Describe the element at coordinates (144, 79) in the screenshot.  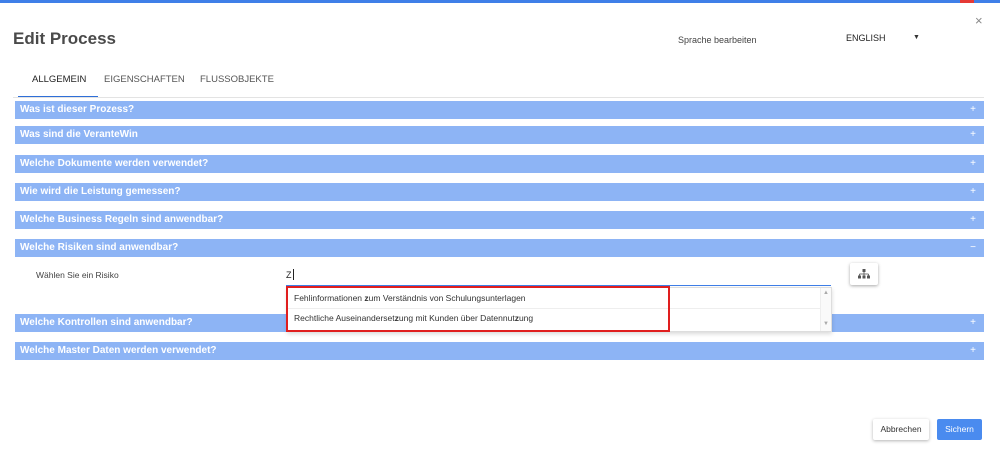
I see `tab-eigenschaften: EIGENSCHAFTEN` at that location.